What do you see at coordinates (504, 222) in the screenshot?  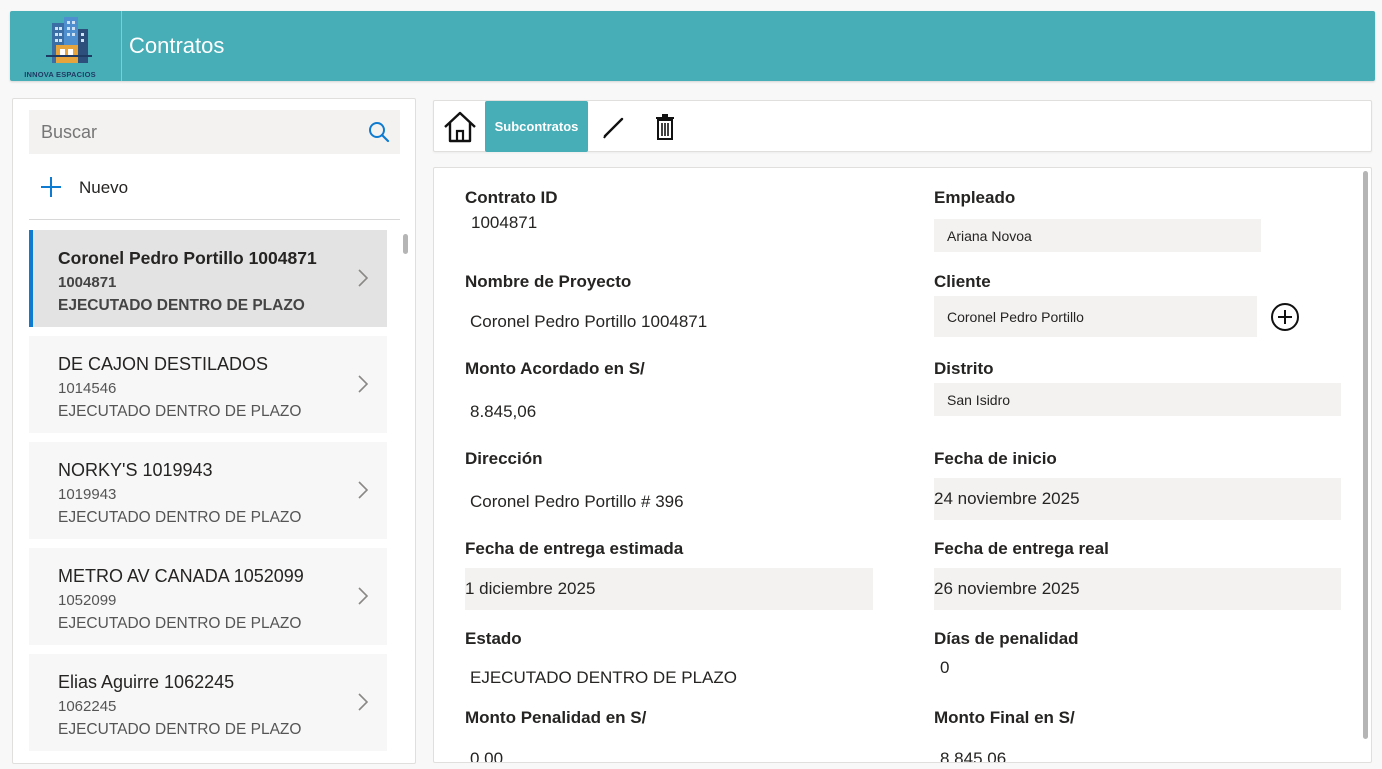 I see `contrato-id-value: 1004871` at bounding box center [504, 222].